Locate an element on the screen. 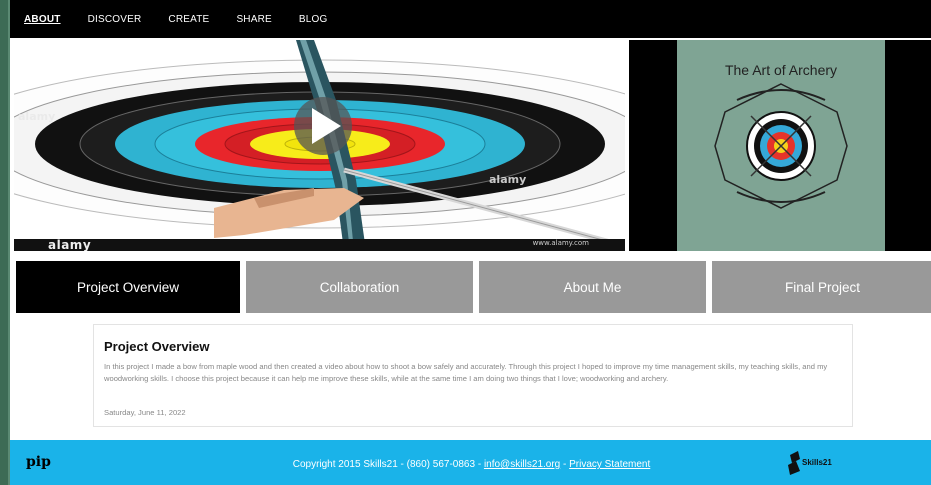 The width and height of the screenshot is (931, 485). poster-panel: The Art of Archery is located at coordinates (780, 145).